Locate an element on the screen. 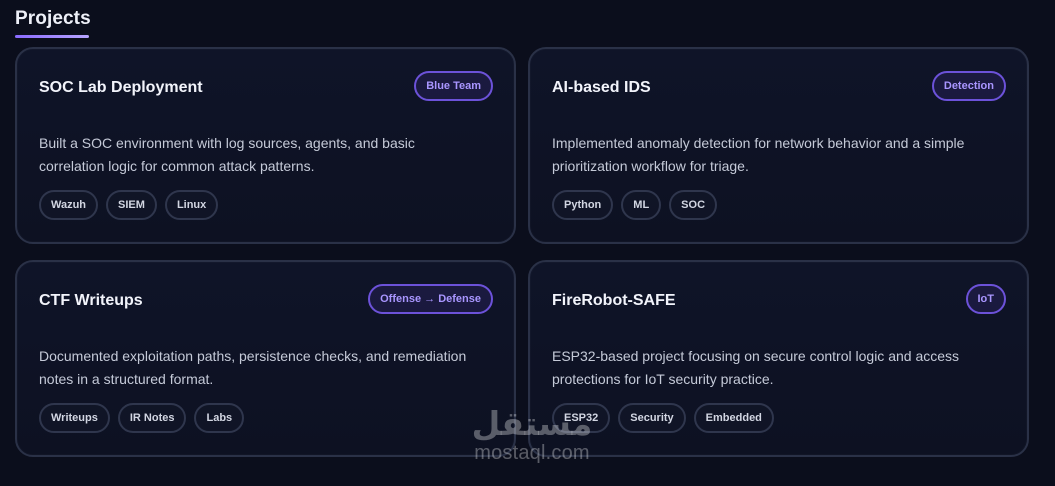  tag-wazuh: Wazuh is located at coordinates (69, 205).